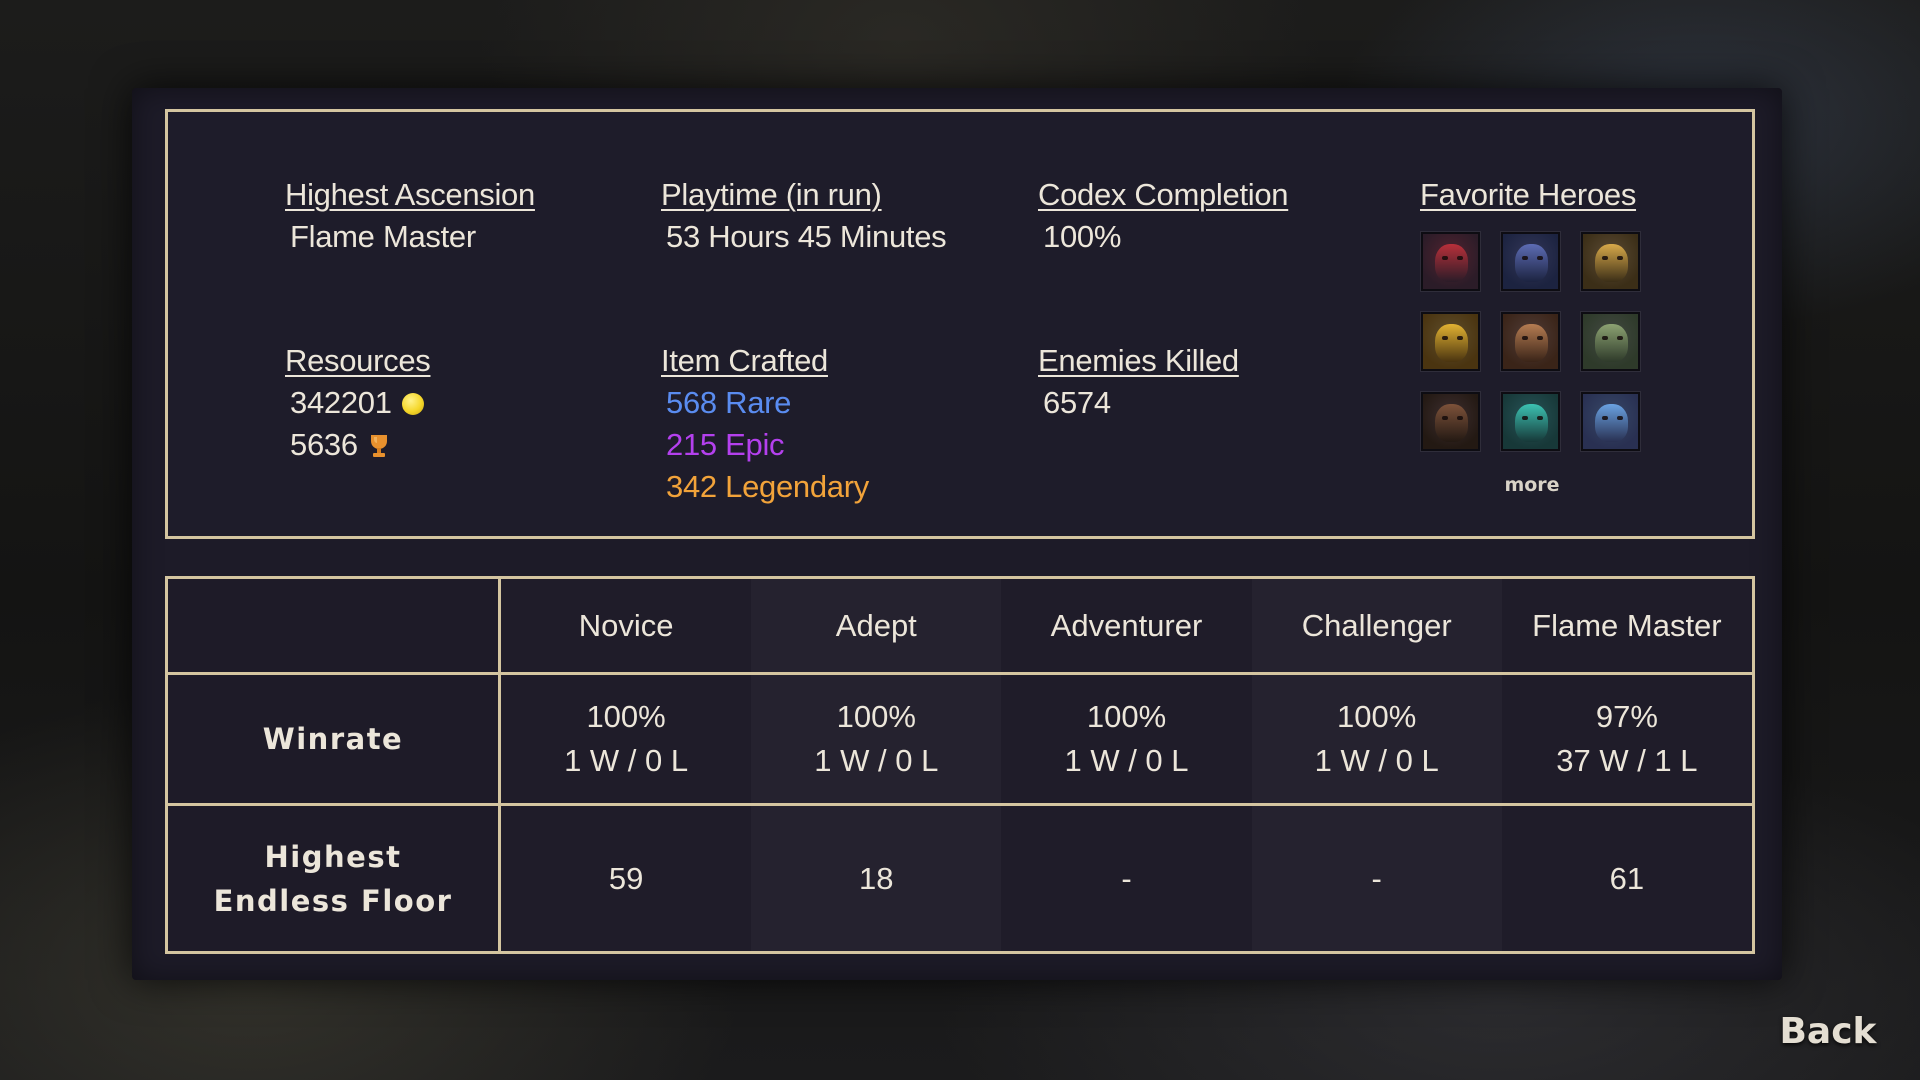 Image resolution: width=1920 pixels, height=1080 pixels. I want to click on legendary-items-count: 342 Legendary, so click(767, 486).